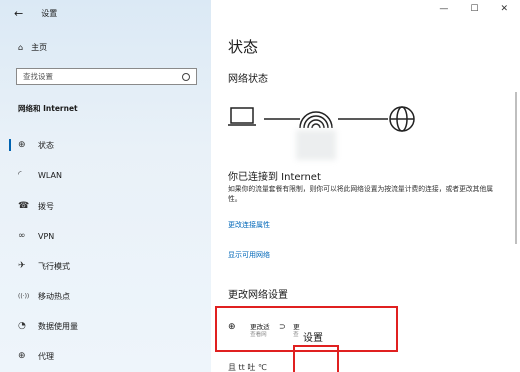 The width and height of the screenshot is (520, 372). What do you see at coordinates (105, 175) in the screenshot?
I see `sidebar-item-wlan: ◜ WLAN` at bounding box center [105, 175].